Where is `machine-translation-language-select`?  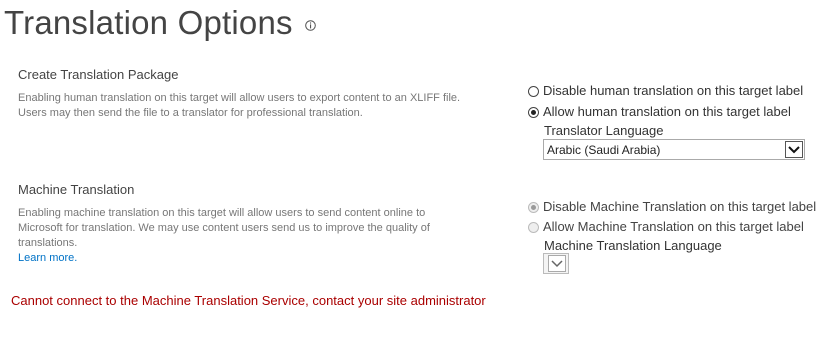
machine-translation-language-select is located at coordinates (556, 263).